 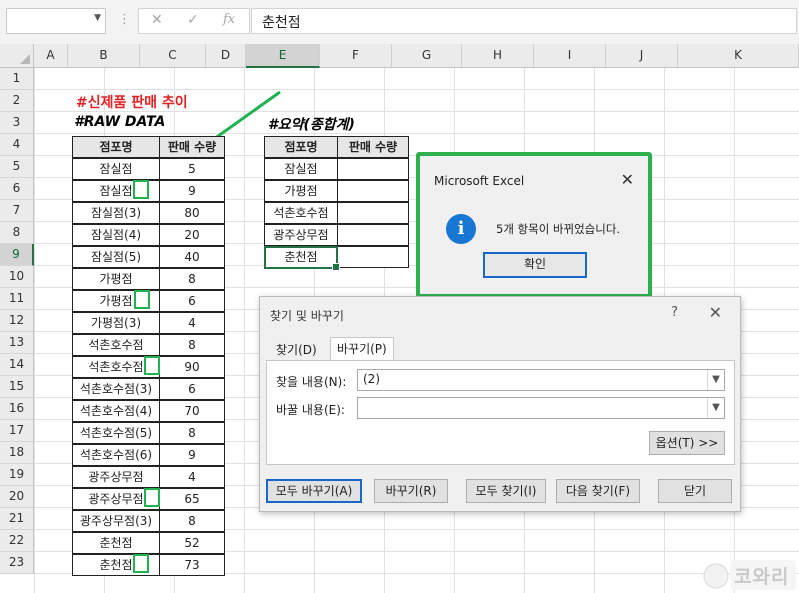 I want to click on find-next-button: 다음 찾기(F), so click(x=598, y=491).